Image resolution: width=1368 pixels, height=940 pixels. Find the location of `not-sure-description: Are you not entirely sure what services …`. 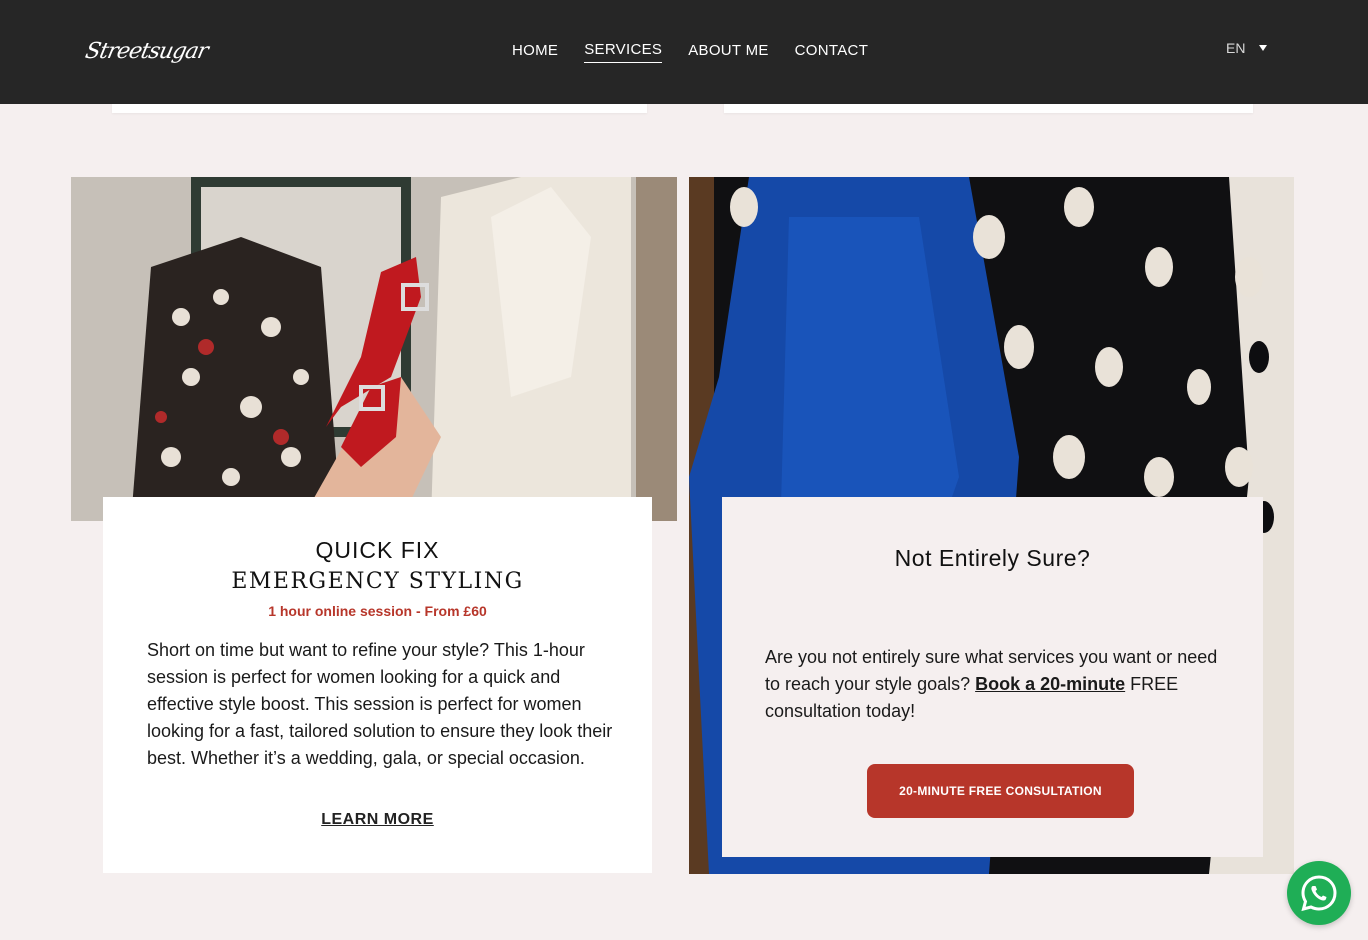

not-sure-description: Are you not entirely sure what services … is located at coordinates (993, 684).